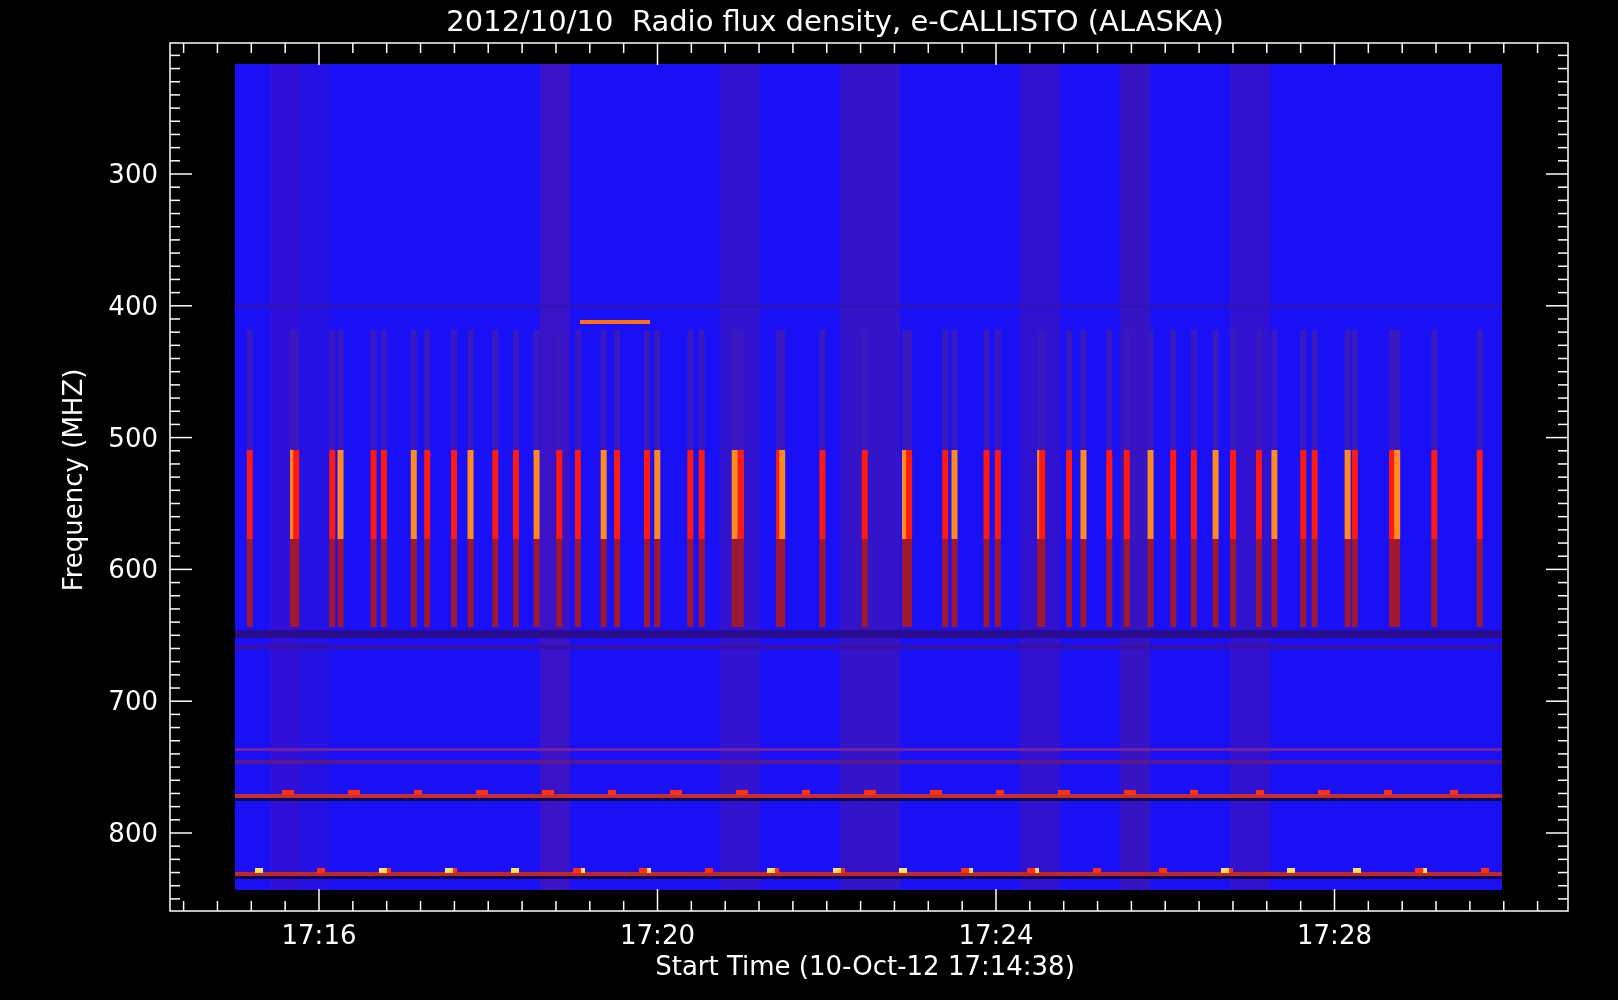  I want to click on x-tick-label: 17:16, so click(319, 935).